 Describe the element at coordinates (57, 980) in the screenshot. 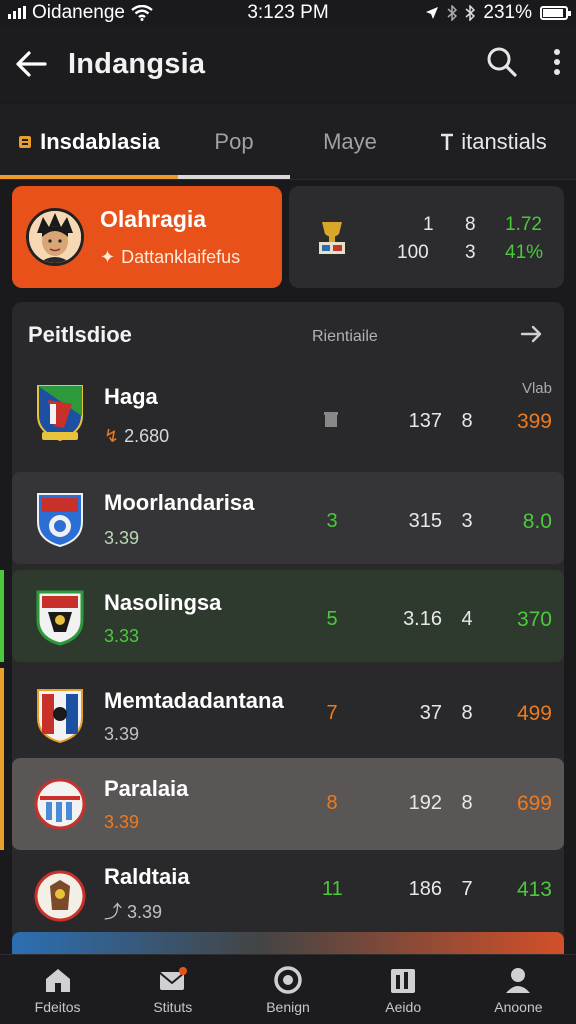

I see `home-icon` at that location.